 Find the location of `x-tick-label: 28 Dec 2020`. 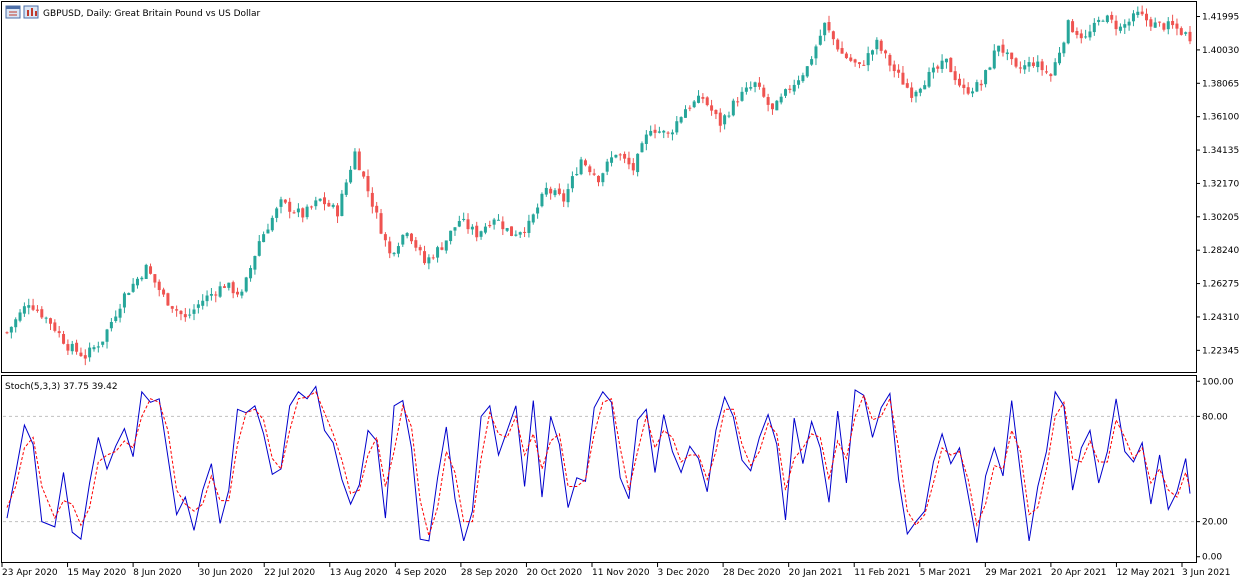

x-tick-label: 28 Dec 2020 is located at coordinates (752, 573).